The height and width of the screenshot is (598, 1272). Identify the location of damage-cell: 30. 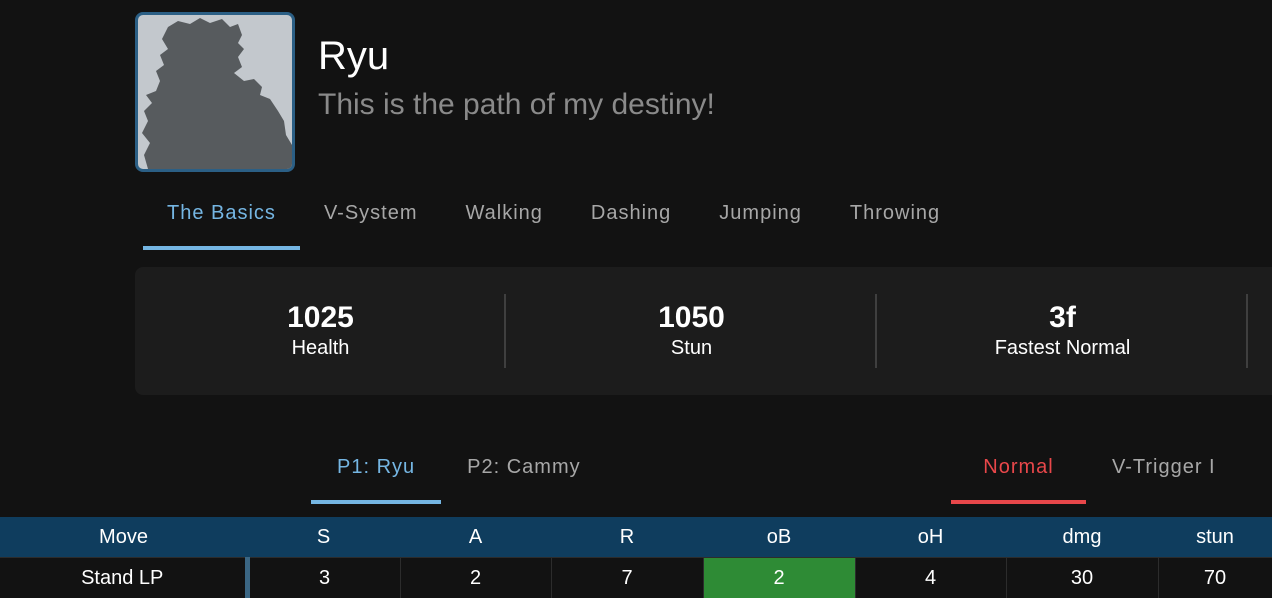
(1082, 578).